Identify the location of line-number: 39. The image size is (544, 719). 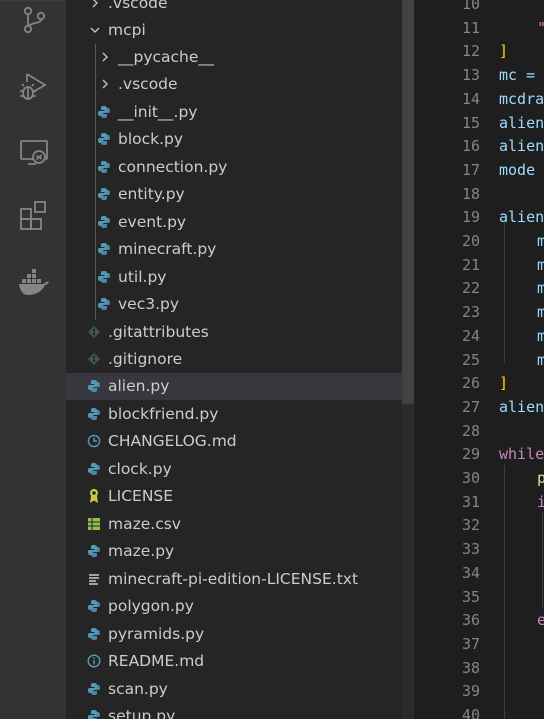
(470, 691).